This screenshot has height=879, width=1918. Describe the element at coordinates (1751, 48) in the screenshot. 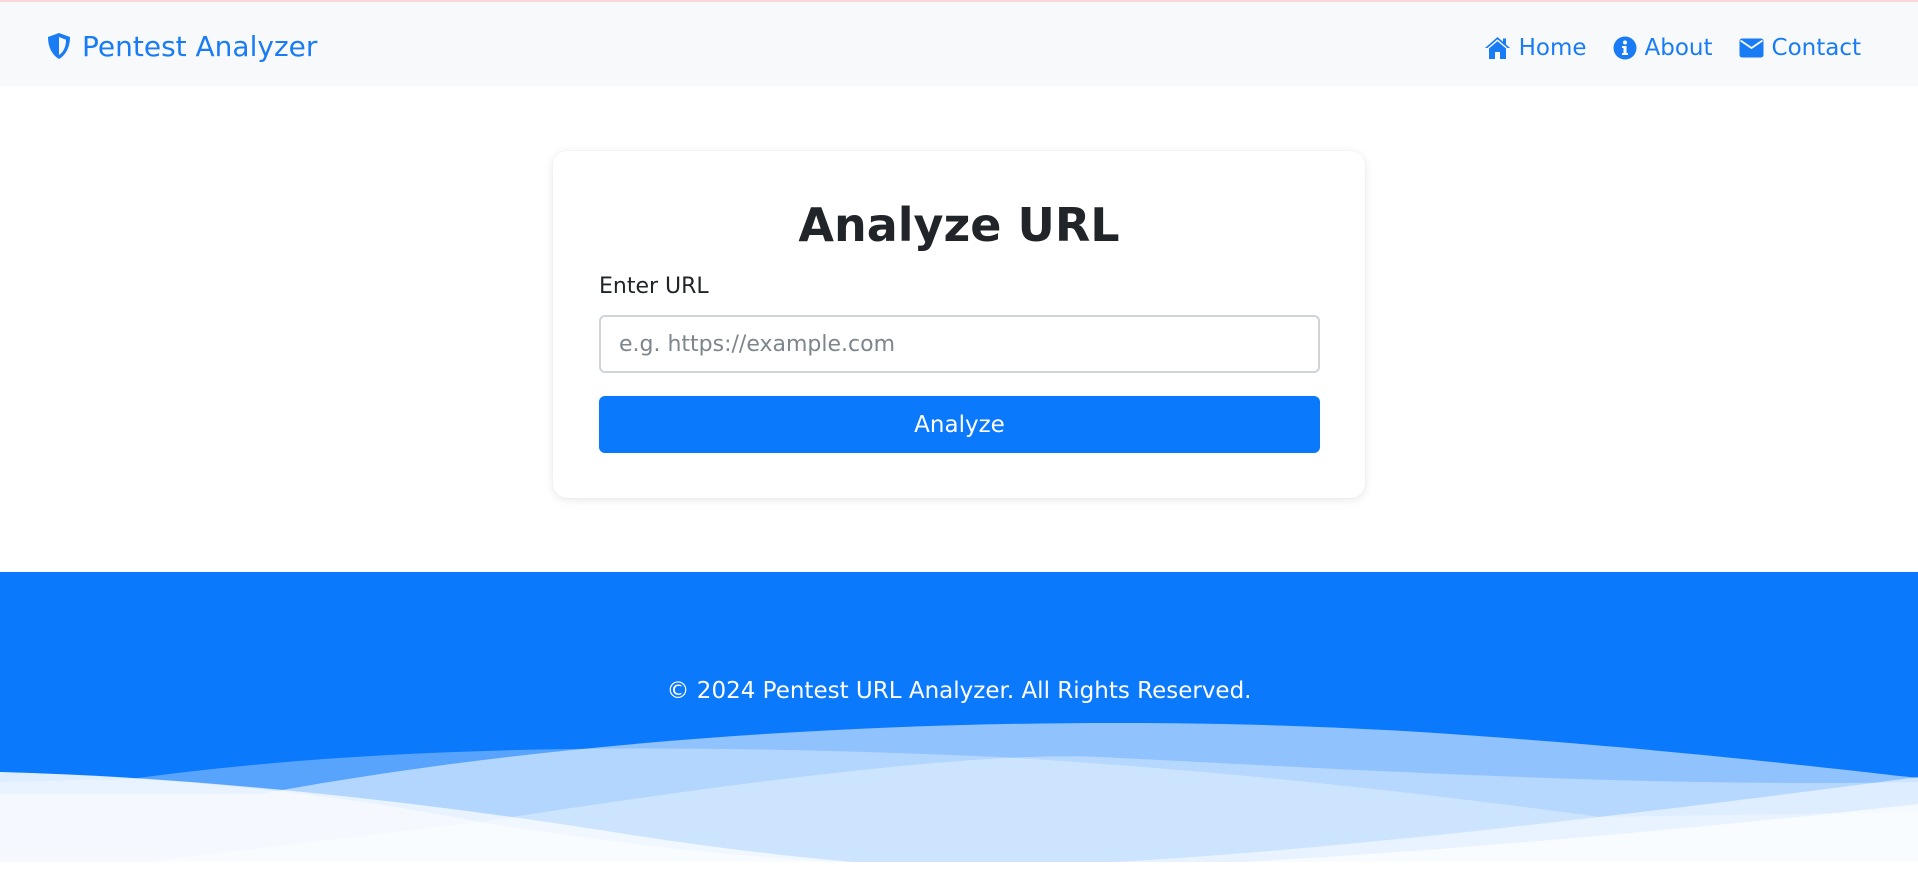

I see `envelope-icon` at that location.